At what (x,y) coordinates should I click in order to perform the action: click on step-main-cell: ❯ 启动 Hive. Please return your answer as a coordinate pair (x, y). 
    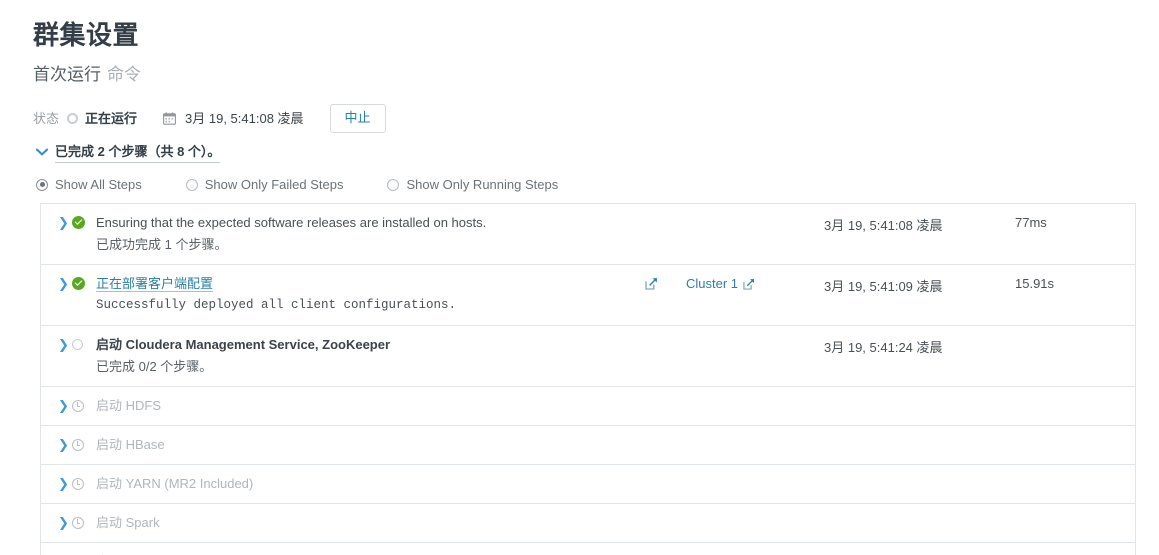
    Looking at the image, I should click on (398, 549).